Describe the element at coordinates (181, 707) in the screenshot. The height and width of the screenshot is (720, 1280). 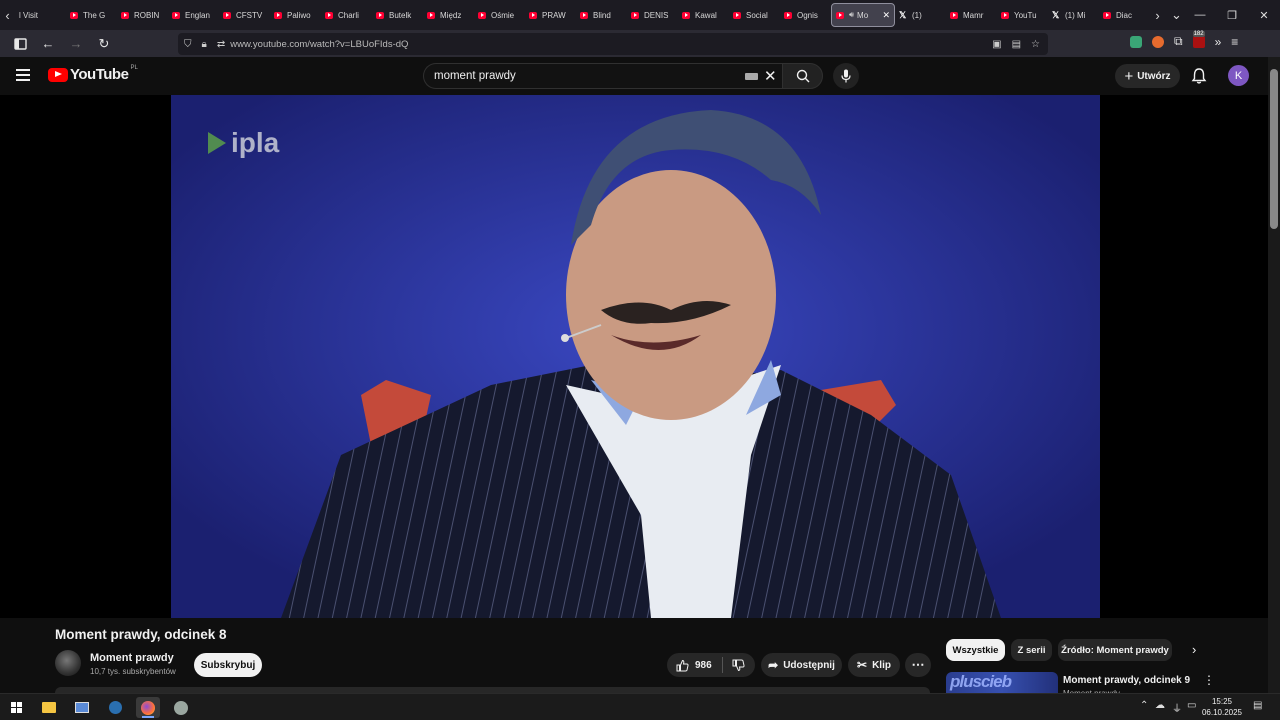
I see `app-icon` at that location.